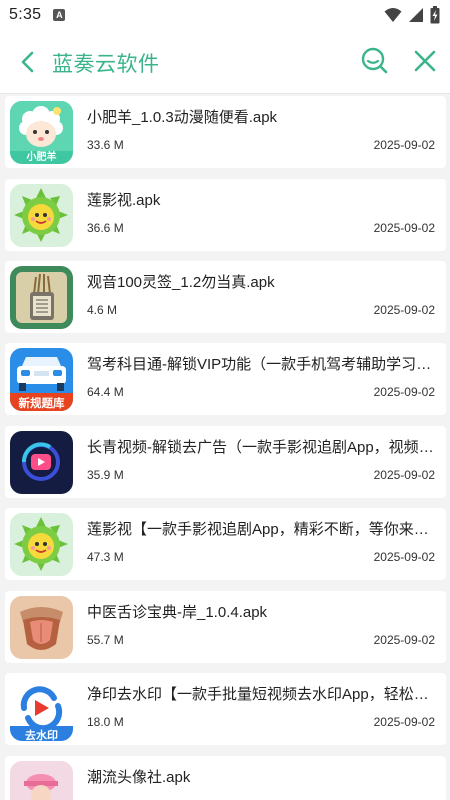  I want to click on file-size: 55.7 M, so click(105, 640).